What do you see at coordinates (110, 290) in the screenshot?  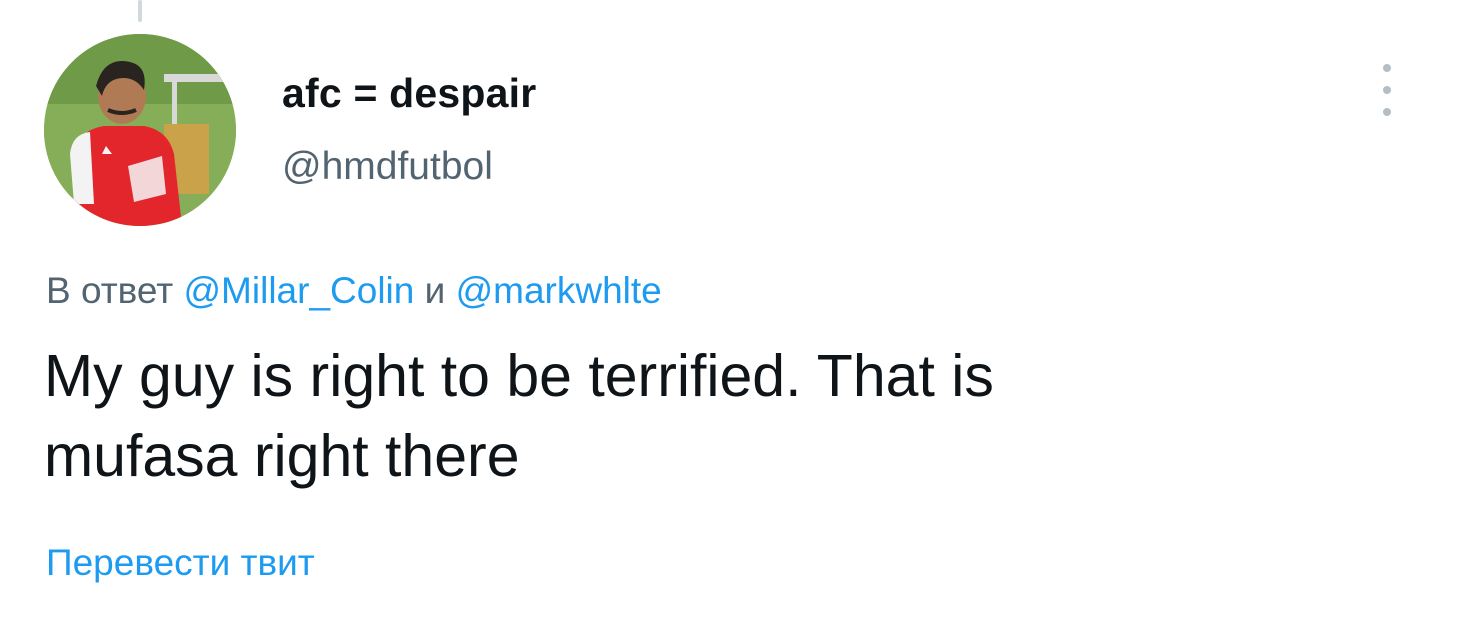 I see `reply-prefix: В ответ` at bounding box center [110, 290].